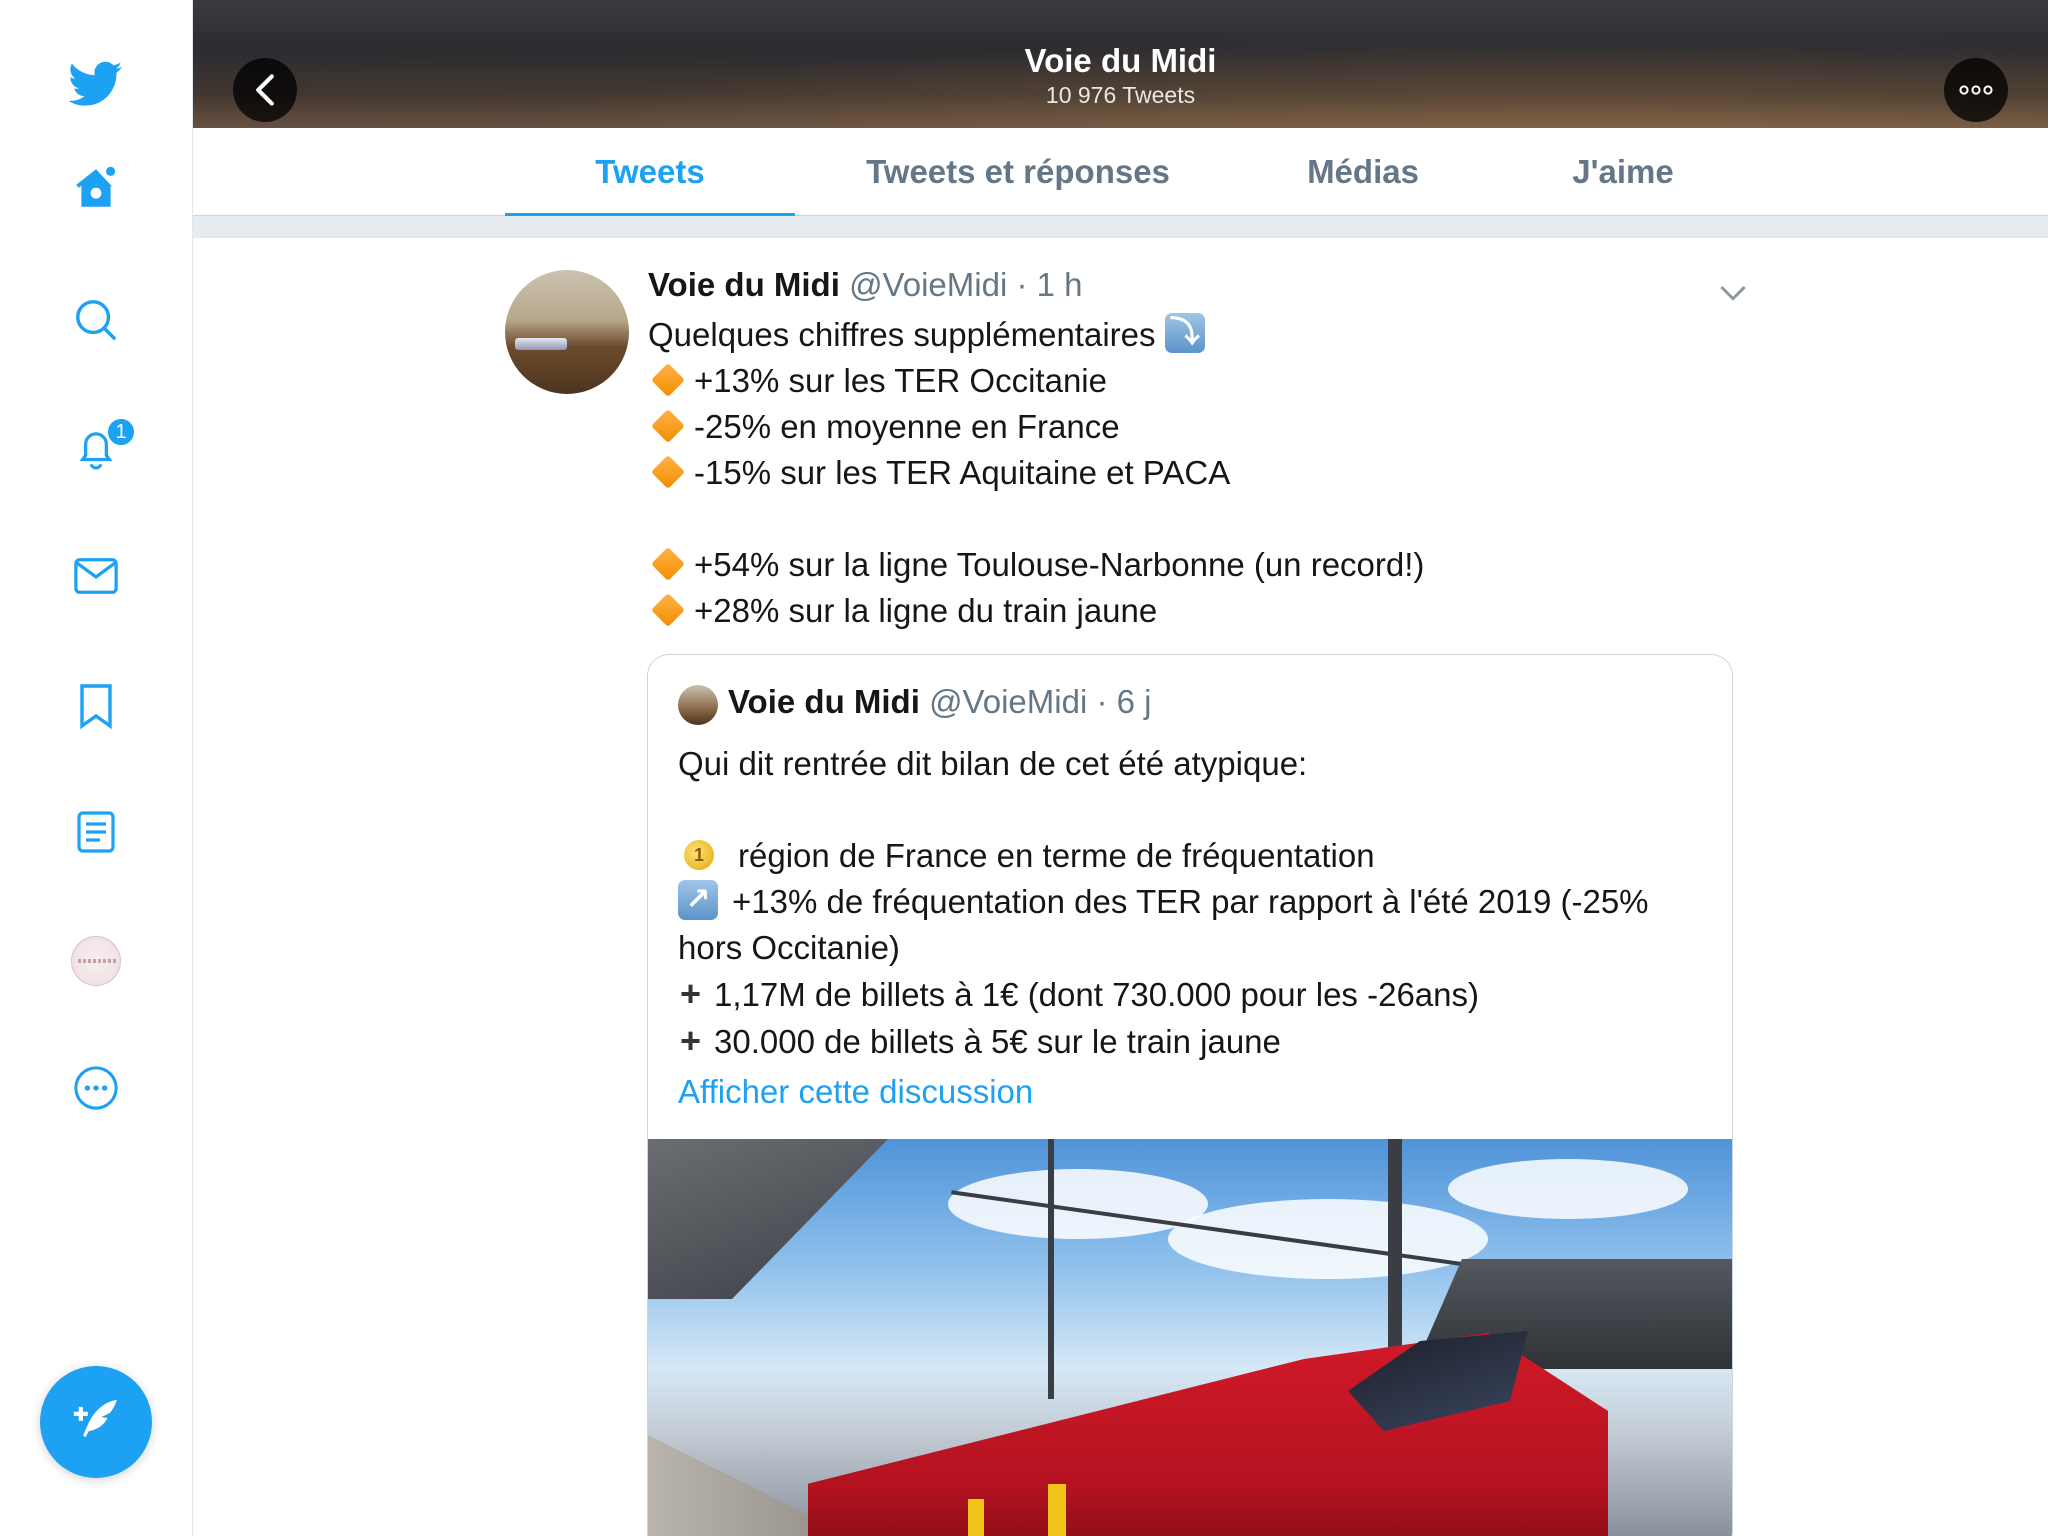  I want to click on bookmarks-icon, so click(96, 706).